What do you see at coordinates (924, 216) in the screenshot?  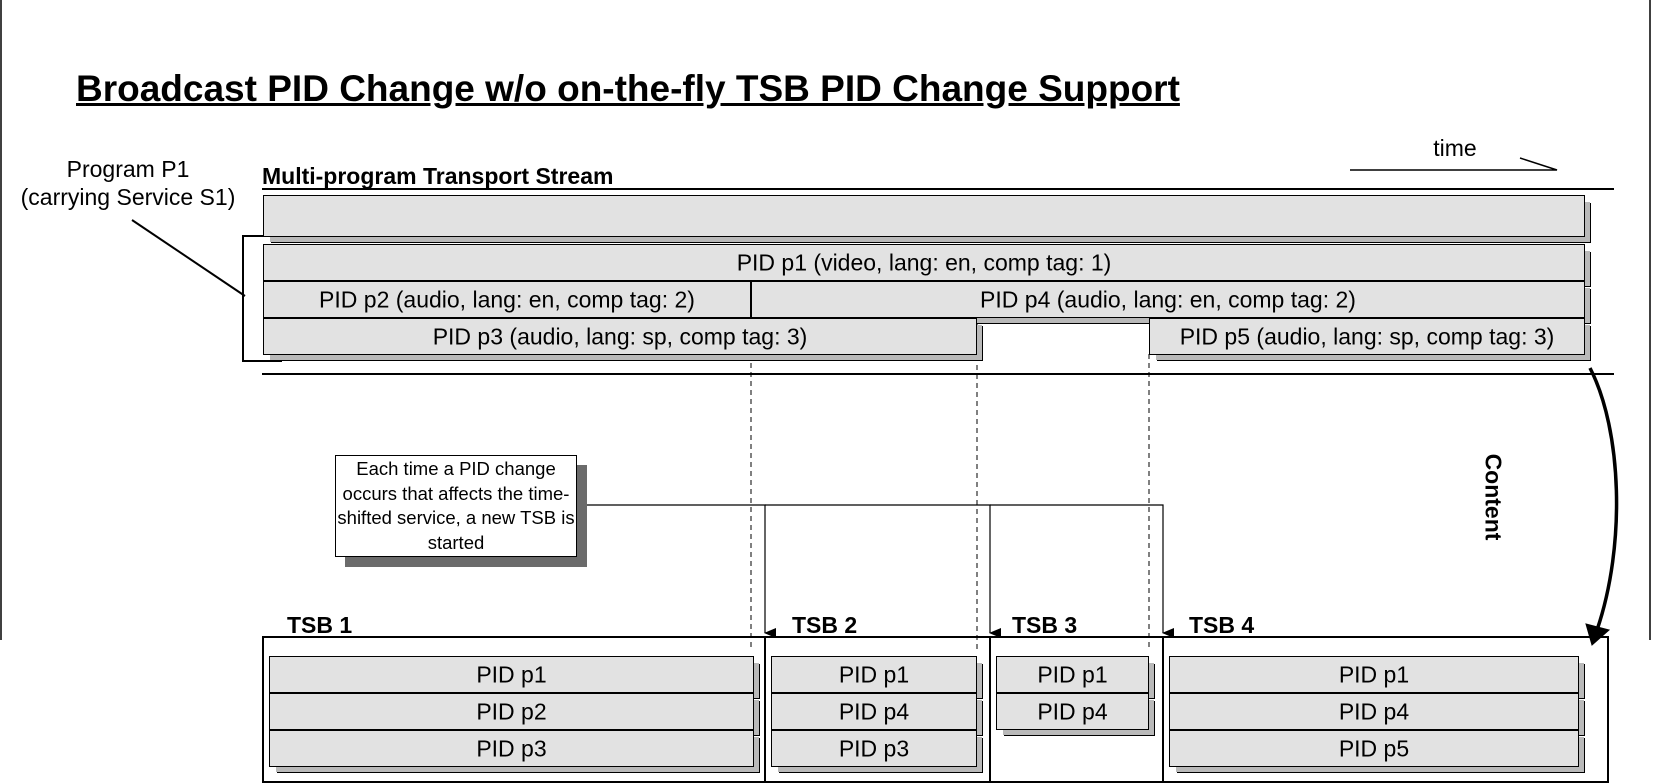 I see `stream-background-bar` at bounding box center [924, 216].